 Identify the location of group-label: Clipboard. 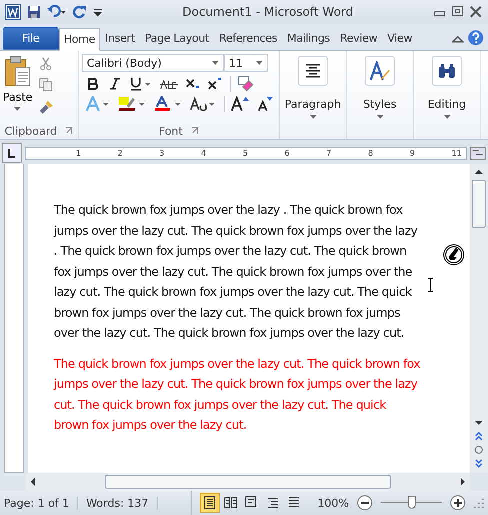
(31, 131).